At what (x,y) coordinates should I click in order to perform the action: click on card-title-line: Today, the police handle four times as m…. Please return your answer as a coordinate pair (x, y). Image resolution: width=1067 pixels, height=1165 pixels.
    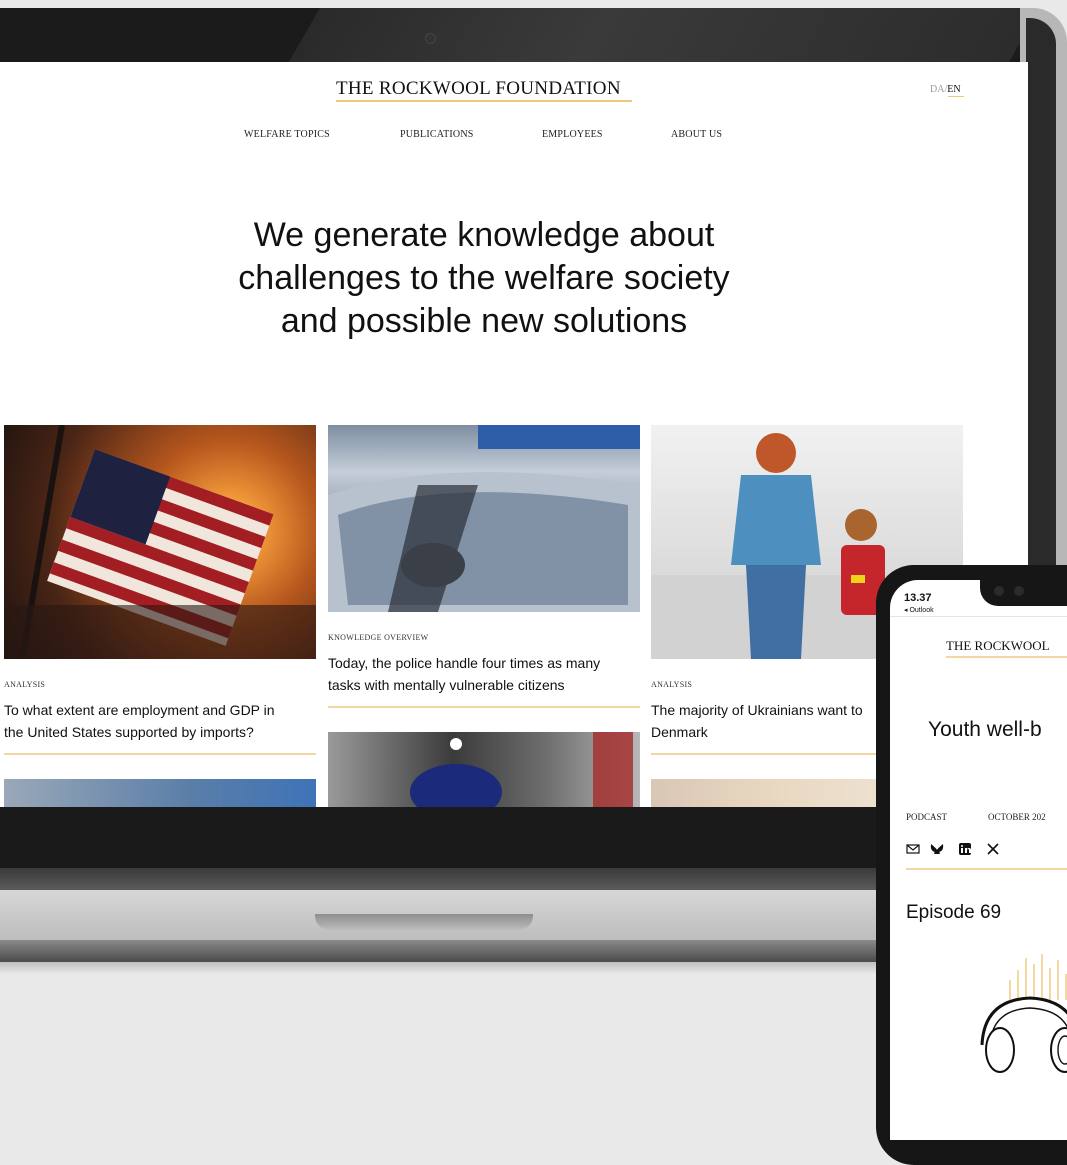
    Looking at the image, I should click on (484, 663).